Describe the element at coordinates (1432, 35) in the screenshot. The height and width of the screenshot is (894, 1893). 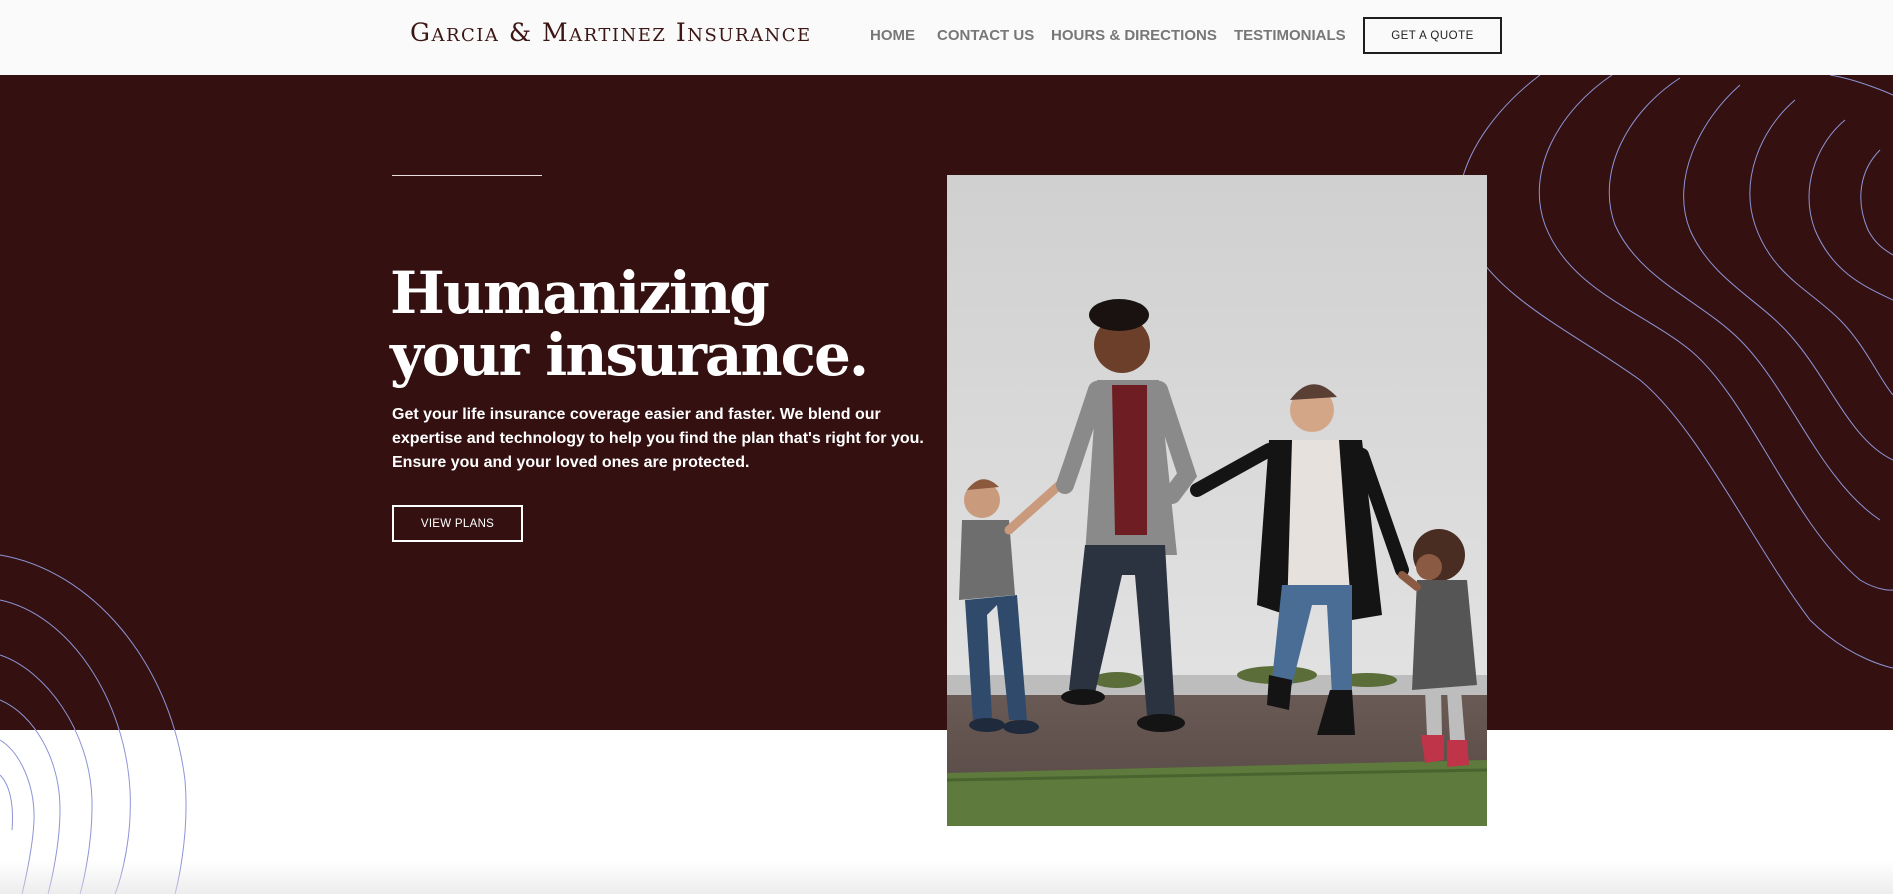
I see `get-a-quote-button: GET A QUOTE` at that location.